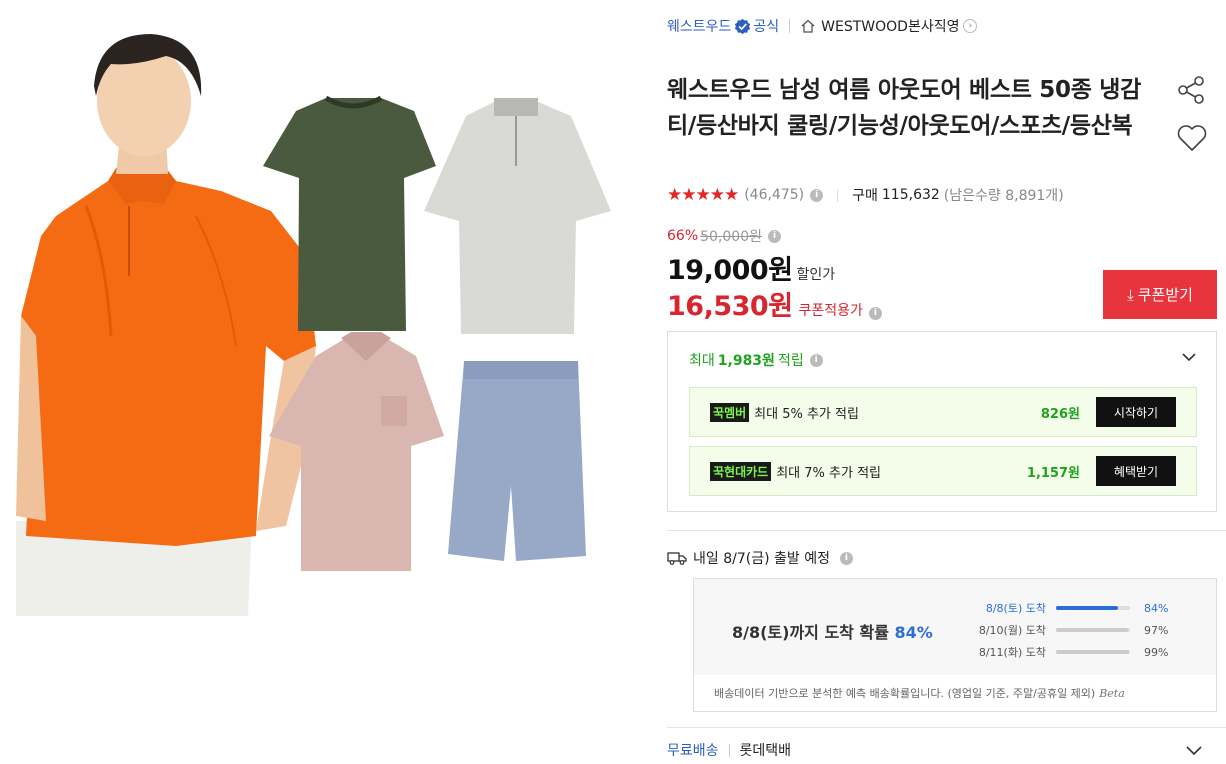  What do you see at coordinates (1136, 412) in the screenshot?
I see `start-button: 시작하기` at bounding box center [1136, 412].